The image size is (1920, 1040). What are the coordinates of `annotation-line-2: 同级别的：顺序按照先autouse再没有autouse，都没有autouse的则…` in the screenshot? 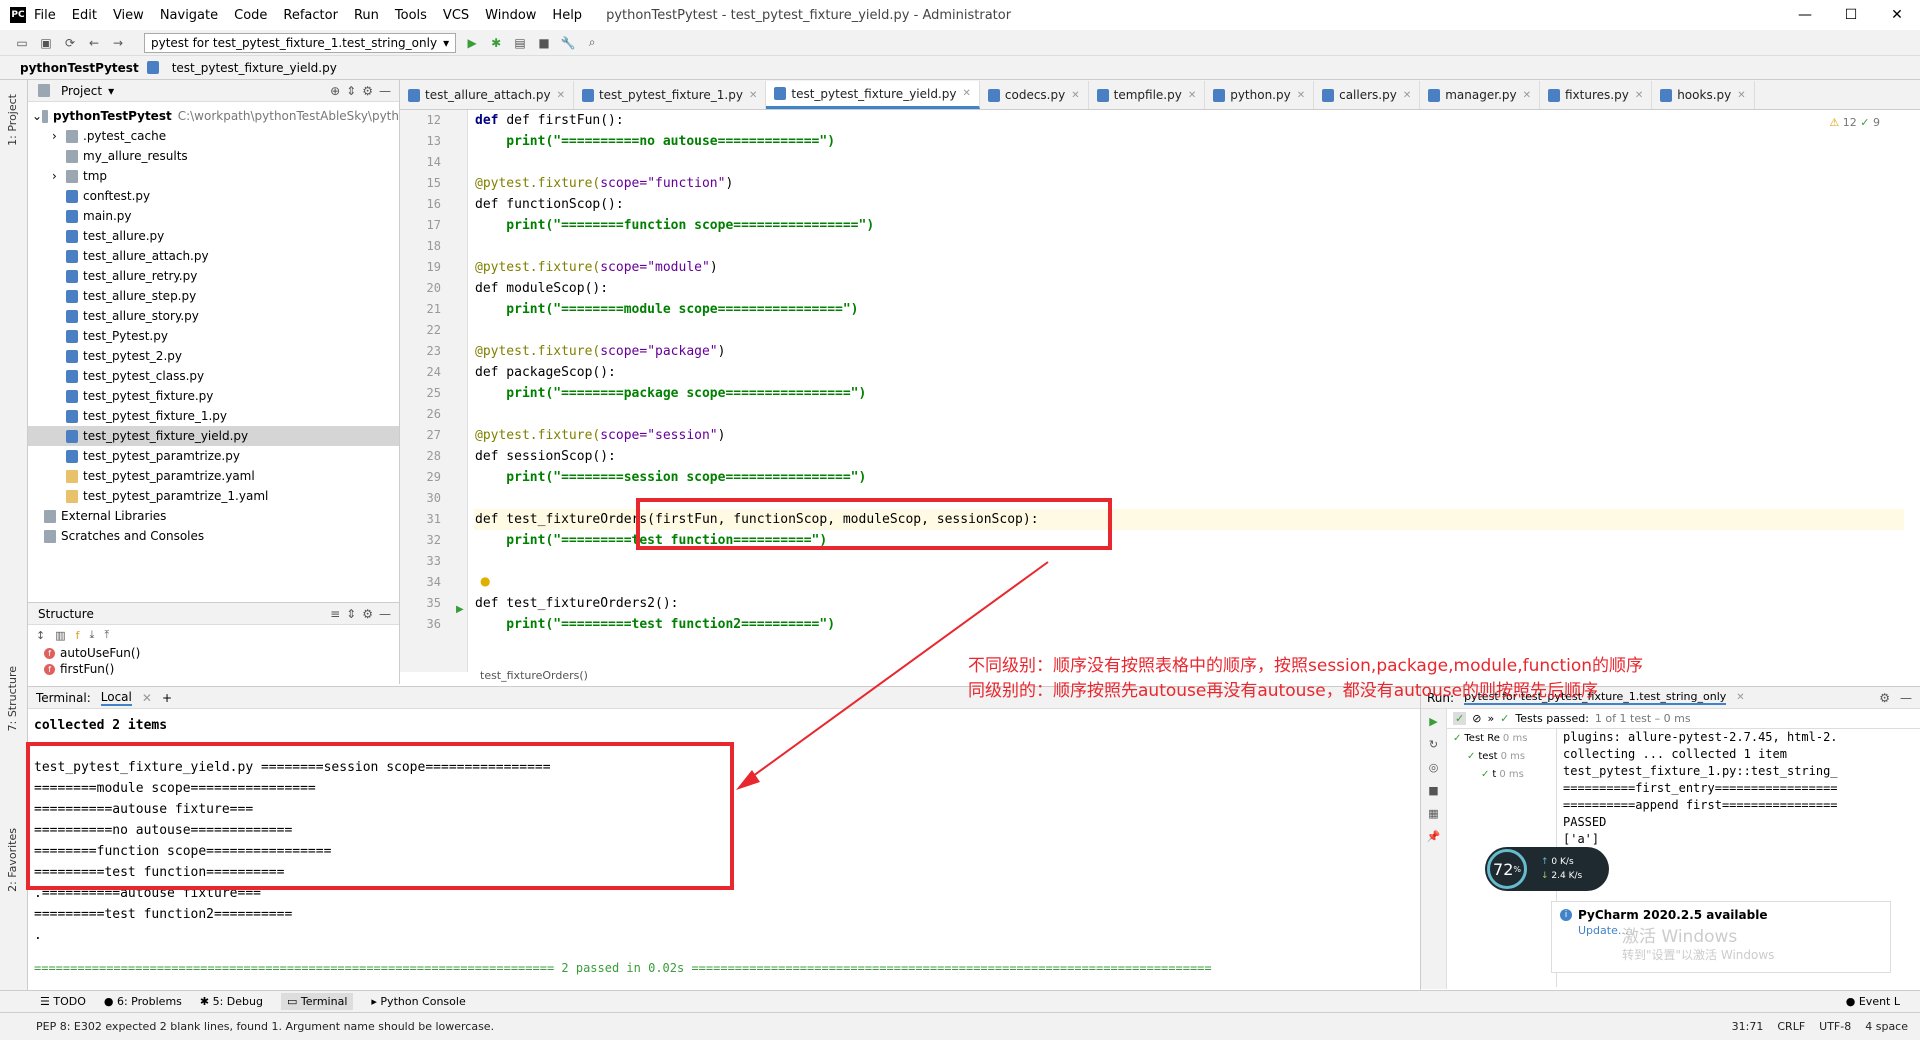 It's located at (1283, 691).